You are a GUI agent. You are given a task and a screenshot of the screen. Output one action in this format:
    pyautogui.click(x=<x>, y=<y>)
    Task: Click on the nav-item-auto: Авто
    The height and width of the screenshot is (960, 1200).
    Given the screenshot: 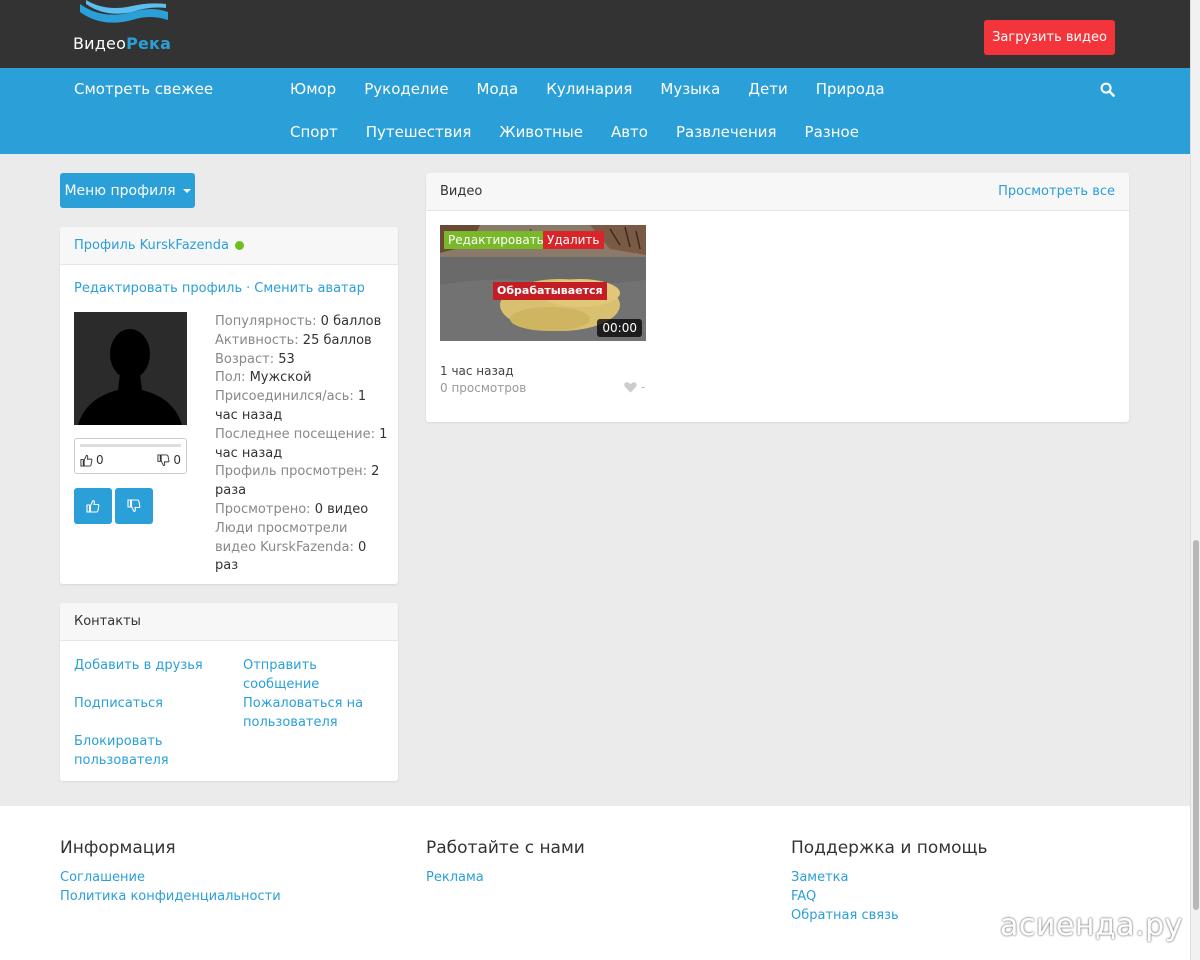 What is the action you would take?
    pyautogui.click(x=629, y=132)
    